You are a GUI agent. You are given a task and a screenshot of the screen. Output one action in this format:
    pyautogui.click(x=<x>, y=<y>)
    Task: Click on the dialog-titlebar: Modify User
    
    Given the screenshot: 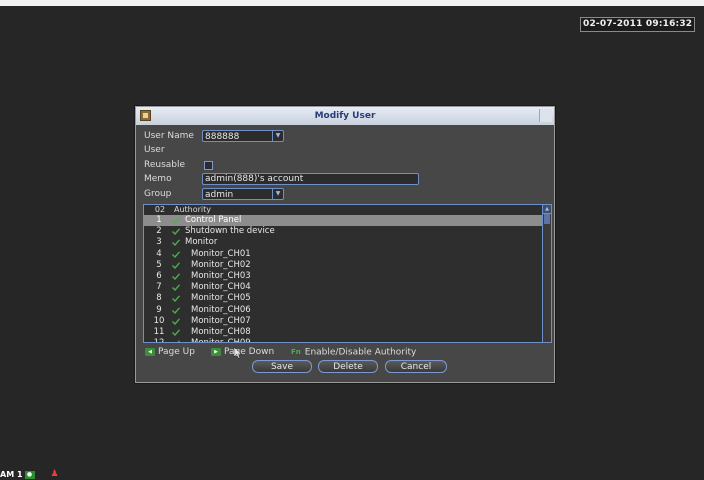 What is the action you would take?
    pyautogui.click(x=345, y=116)
    